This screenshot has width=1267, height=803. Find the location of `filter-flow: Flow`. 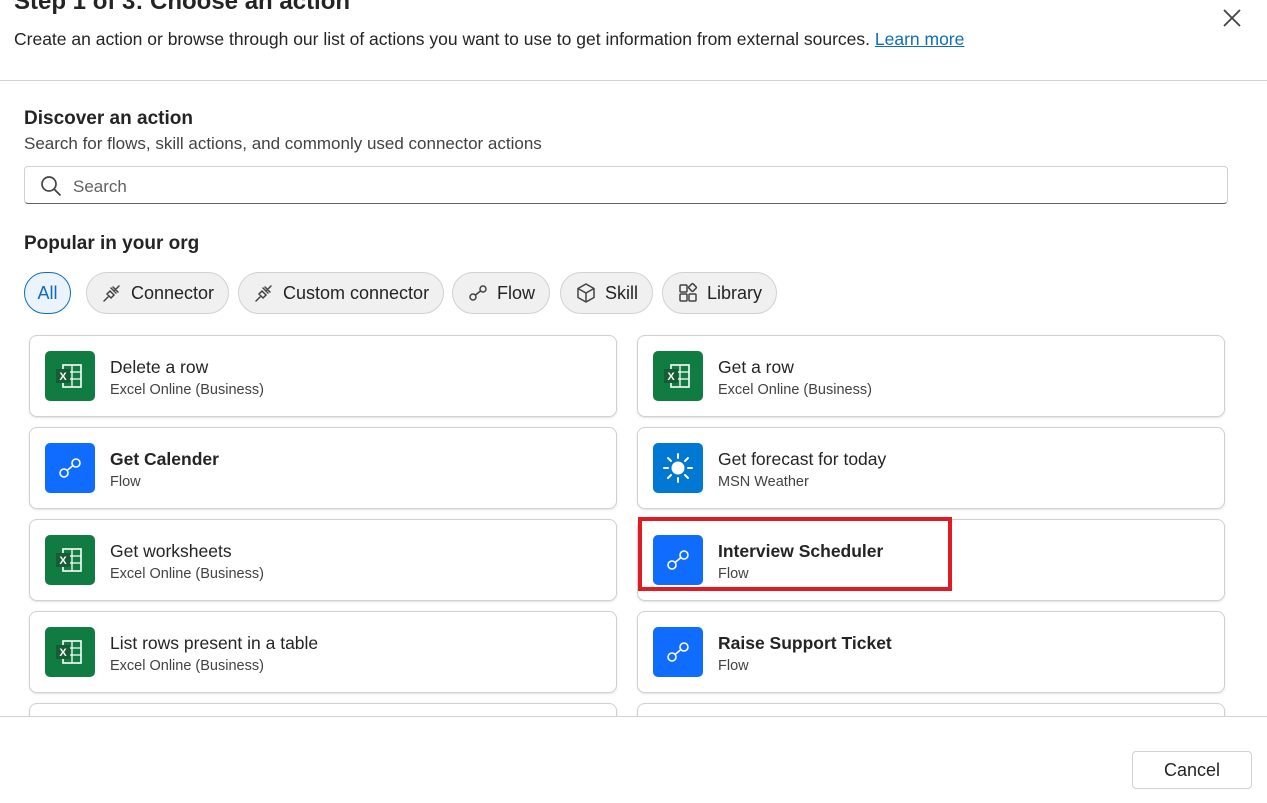

filter-flow: Flow is located at coordinates (501, 293).